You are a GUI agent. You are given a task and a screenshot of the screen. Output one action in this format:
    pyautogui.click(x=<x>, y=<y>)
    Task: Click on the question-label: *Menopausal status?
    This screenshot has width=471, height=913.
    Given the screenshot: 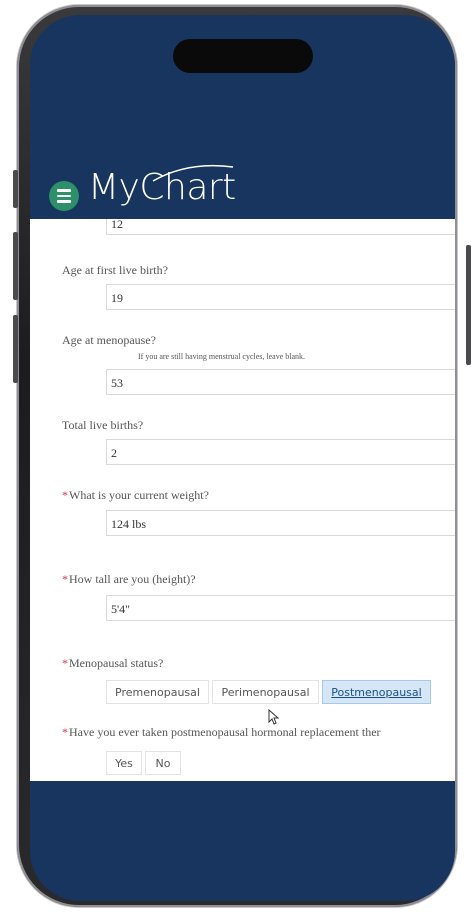 What is the action you would take?
    pyautogui.click(x=113, y=663)
    